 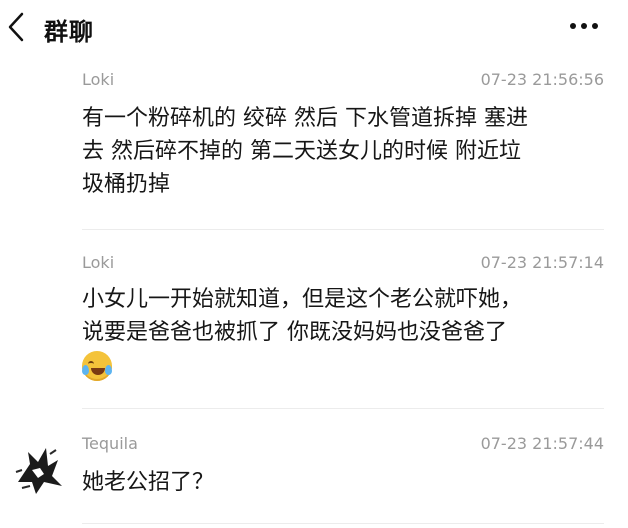 I want to click on message-text: 她老公招了？, so click(x=350, y=482).